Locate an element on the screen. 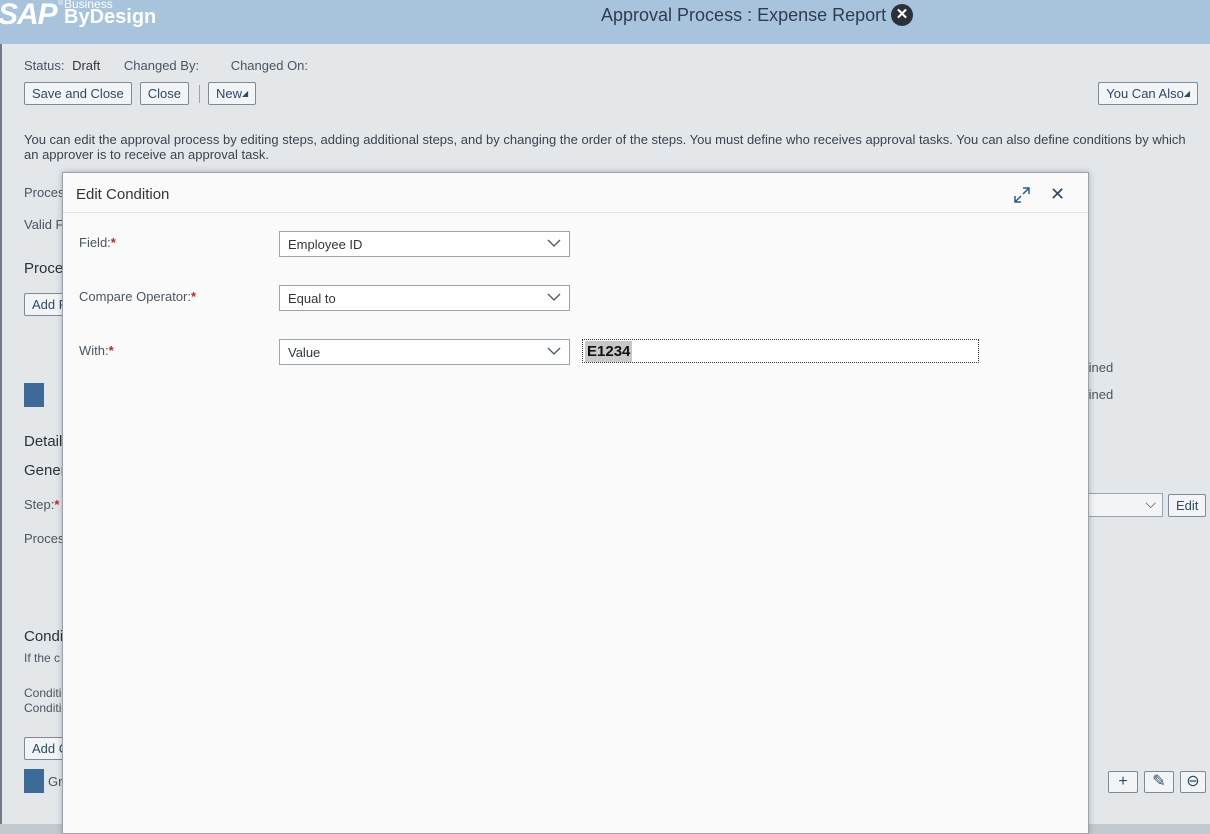 The image size is (1210, 834). logo-sap-text: SAP is located at coordinates (29, 15).